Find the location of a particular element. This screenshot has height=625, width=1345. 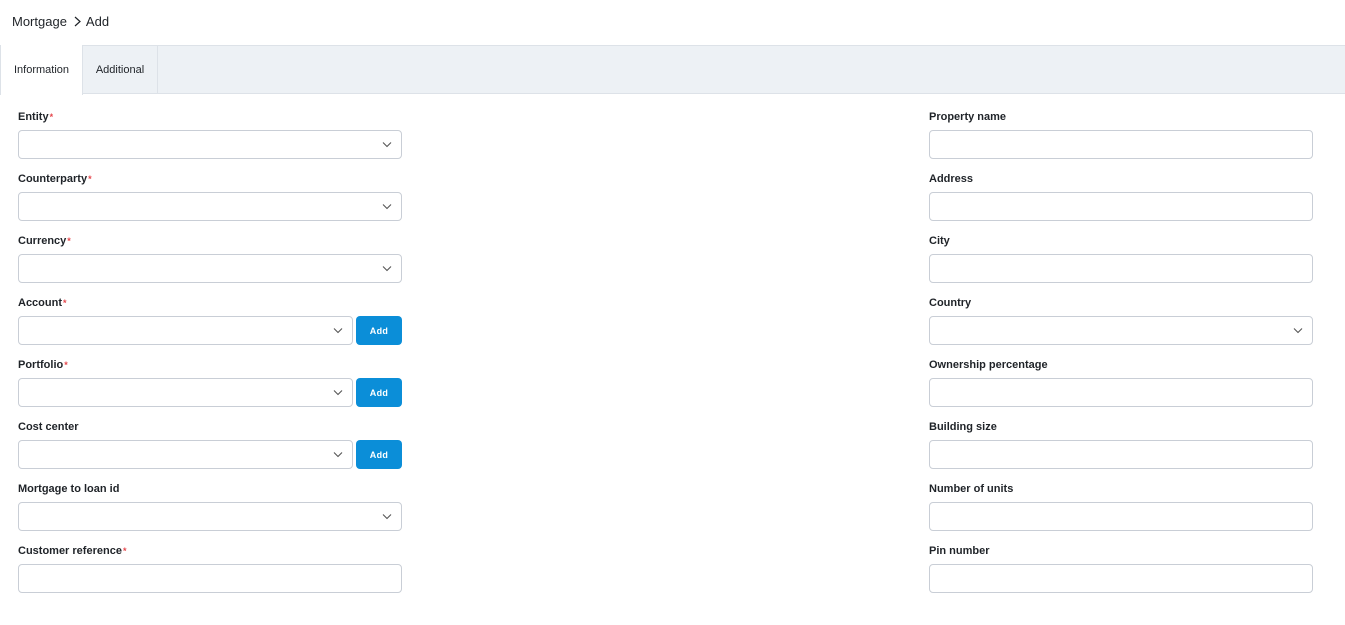

account-select-value is located at coordinates (185, 330).